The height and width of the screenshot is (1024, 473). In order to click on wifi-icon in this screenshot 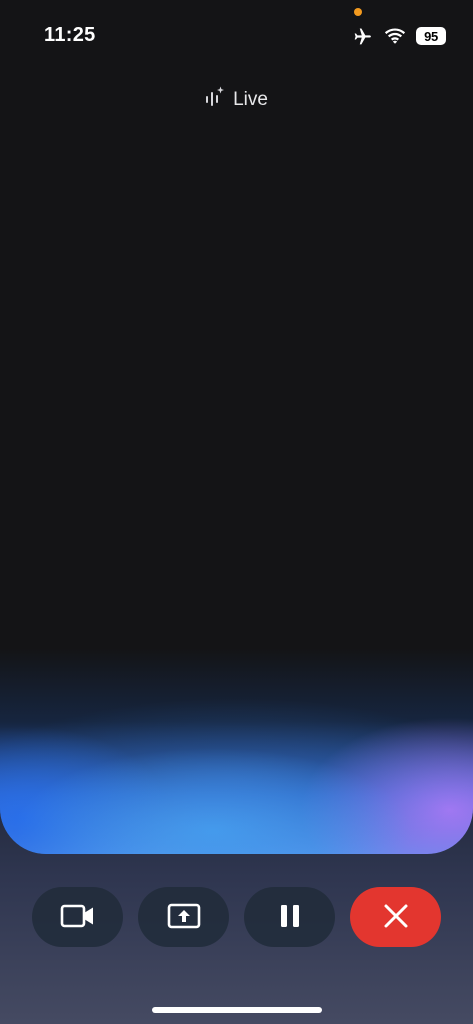, I will do `click(395, 36)`.